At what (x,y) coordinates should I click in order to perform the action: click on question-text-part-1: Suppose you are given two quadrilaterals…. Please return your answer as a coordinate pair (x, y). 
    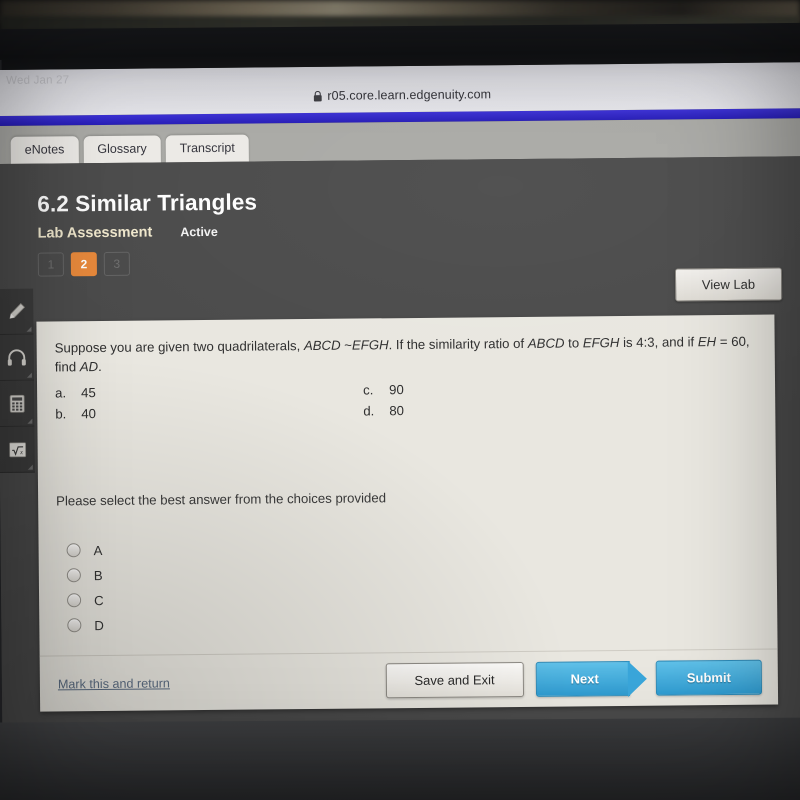
    Looking at the image, I should click on (179, 347).